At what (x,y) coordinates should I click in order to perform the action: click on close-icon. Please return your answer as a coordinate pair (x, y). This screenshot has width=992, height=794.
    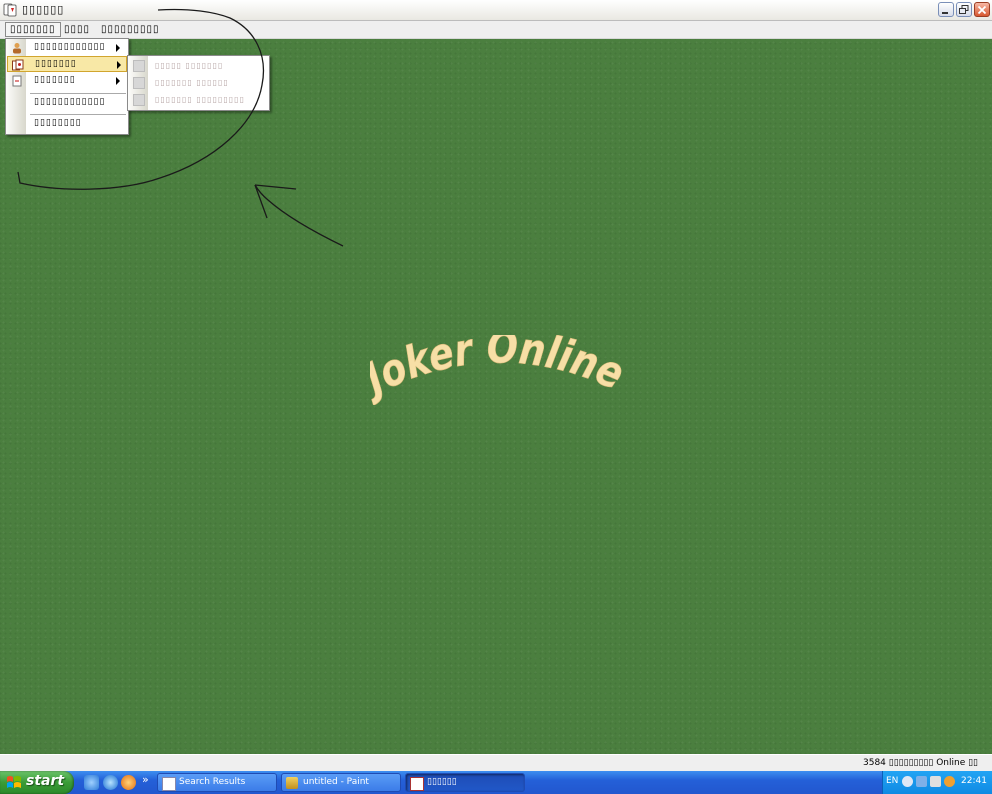
    Looking at the image, I should click on (982, 10).